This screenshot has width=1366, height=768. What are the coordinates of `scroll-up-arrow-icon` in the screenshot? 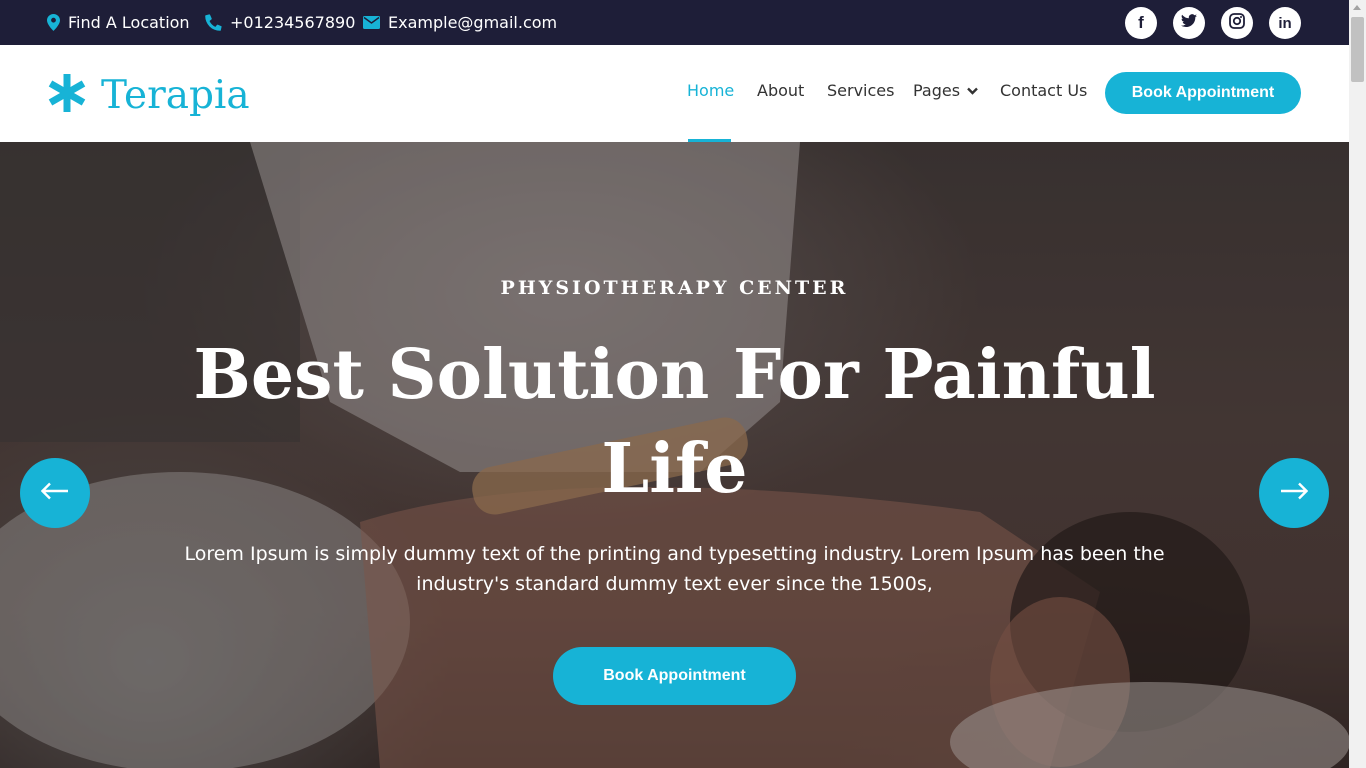 It's located at (1357, 7).